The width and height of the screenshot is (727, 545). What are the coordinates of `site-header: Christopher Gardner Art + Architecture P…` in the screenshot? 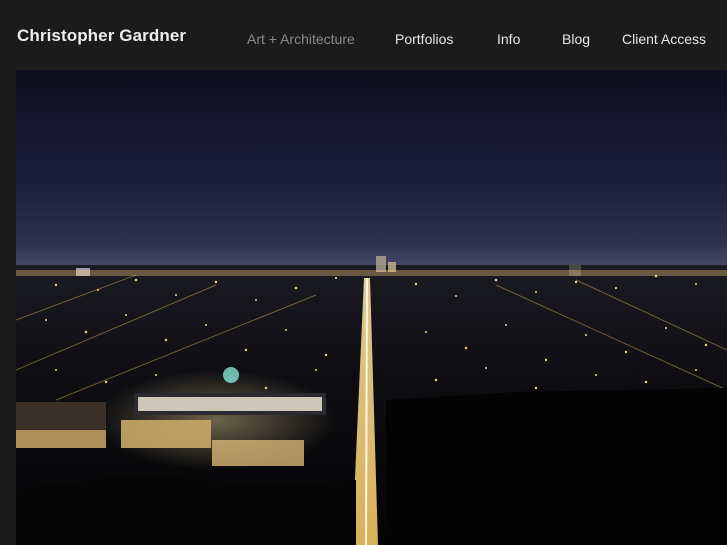 It's located at (363, 35).